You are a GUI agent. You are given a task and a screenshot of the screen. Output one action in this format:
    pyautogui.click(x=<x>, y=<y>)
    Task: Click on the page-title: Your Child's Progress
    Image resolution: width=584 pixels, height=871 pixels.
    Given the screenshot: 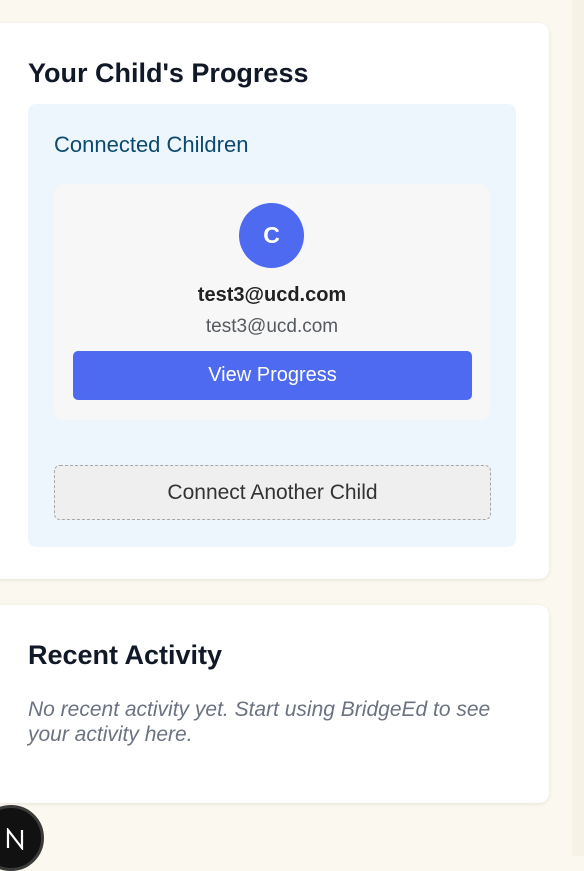 What is the action you would take?
    pyautogui.click(x=168, y=73)
    